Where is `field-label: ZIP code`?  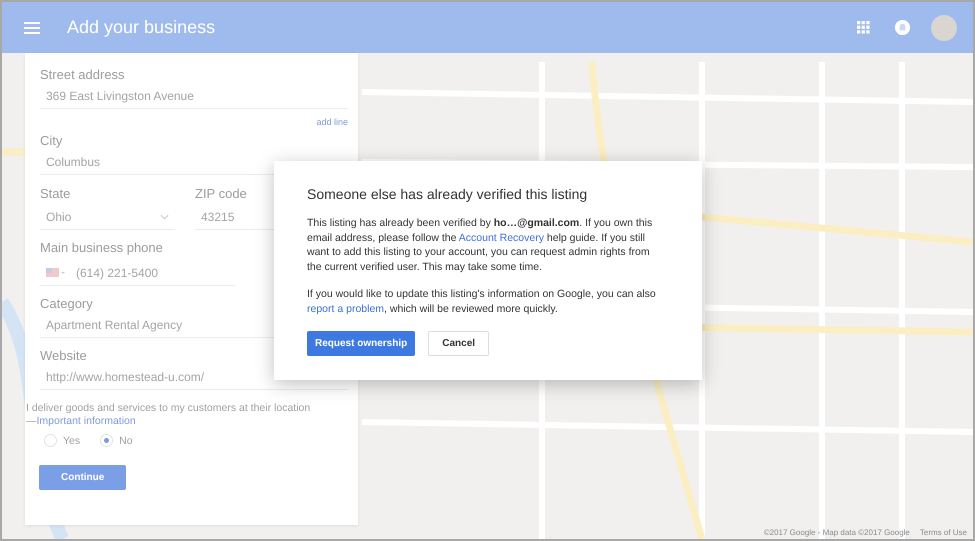
field-label: ZIP code is located at coordinates (221, 193).